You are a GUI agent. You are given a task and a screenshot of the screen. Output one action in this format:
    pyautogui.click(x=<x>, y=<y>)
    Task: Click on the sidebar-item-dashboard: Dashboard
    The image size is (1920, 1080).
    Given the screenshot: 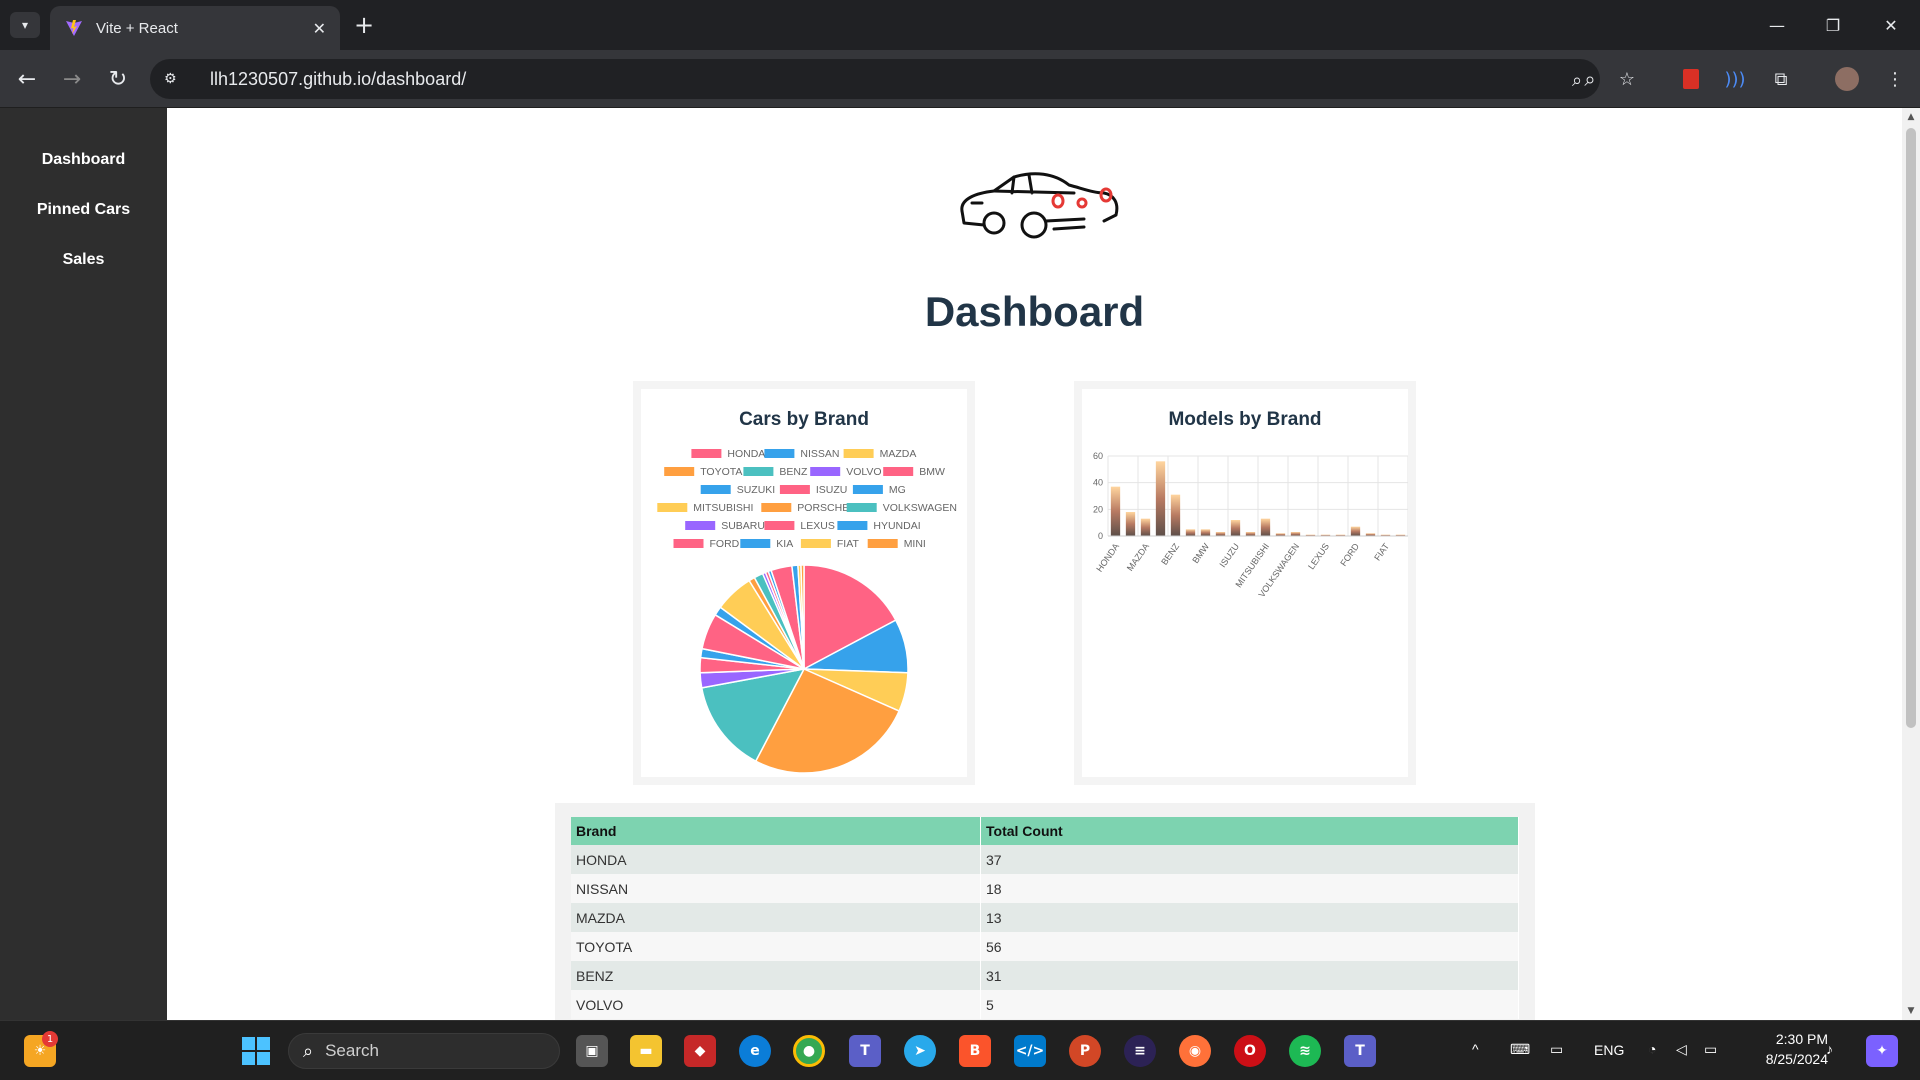 What is the action you would take?
    pyautogui.click(x=83, y=160)
    